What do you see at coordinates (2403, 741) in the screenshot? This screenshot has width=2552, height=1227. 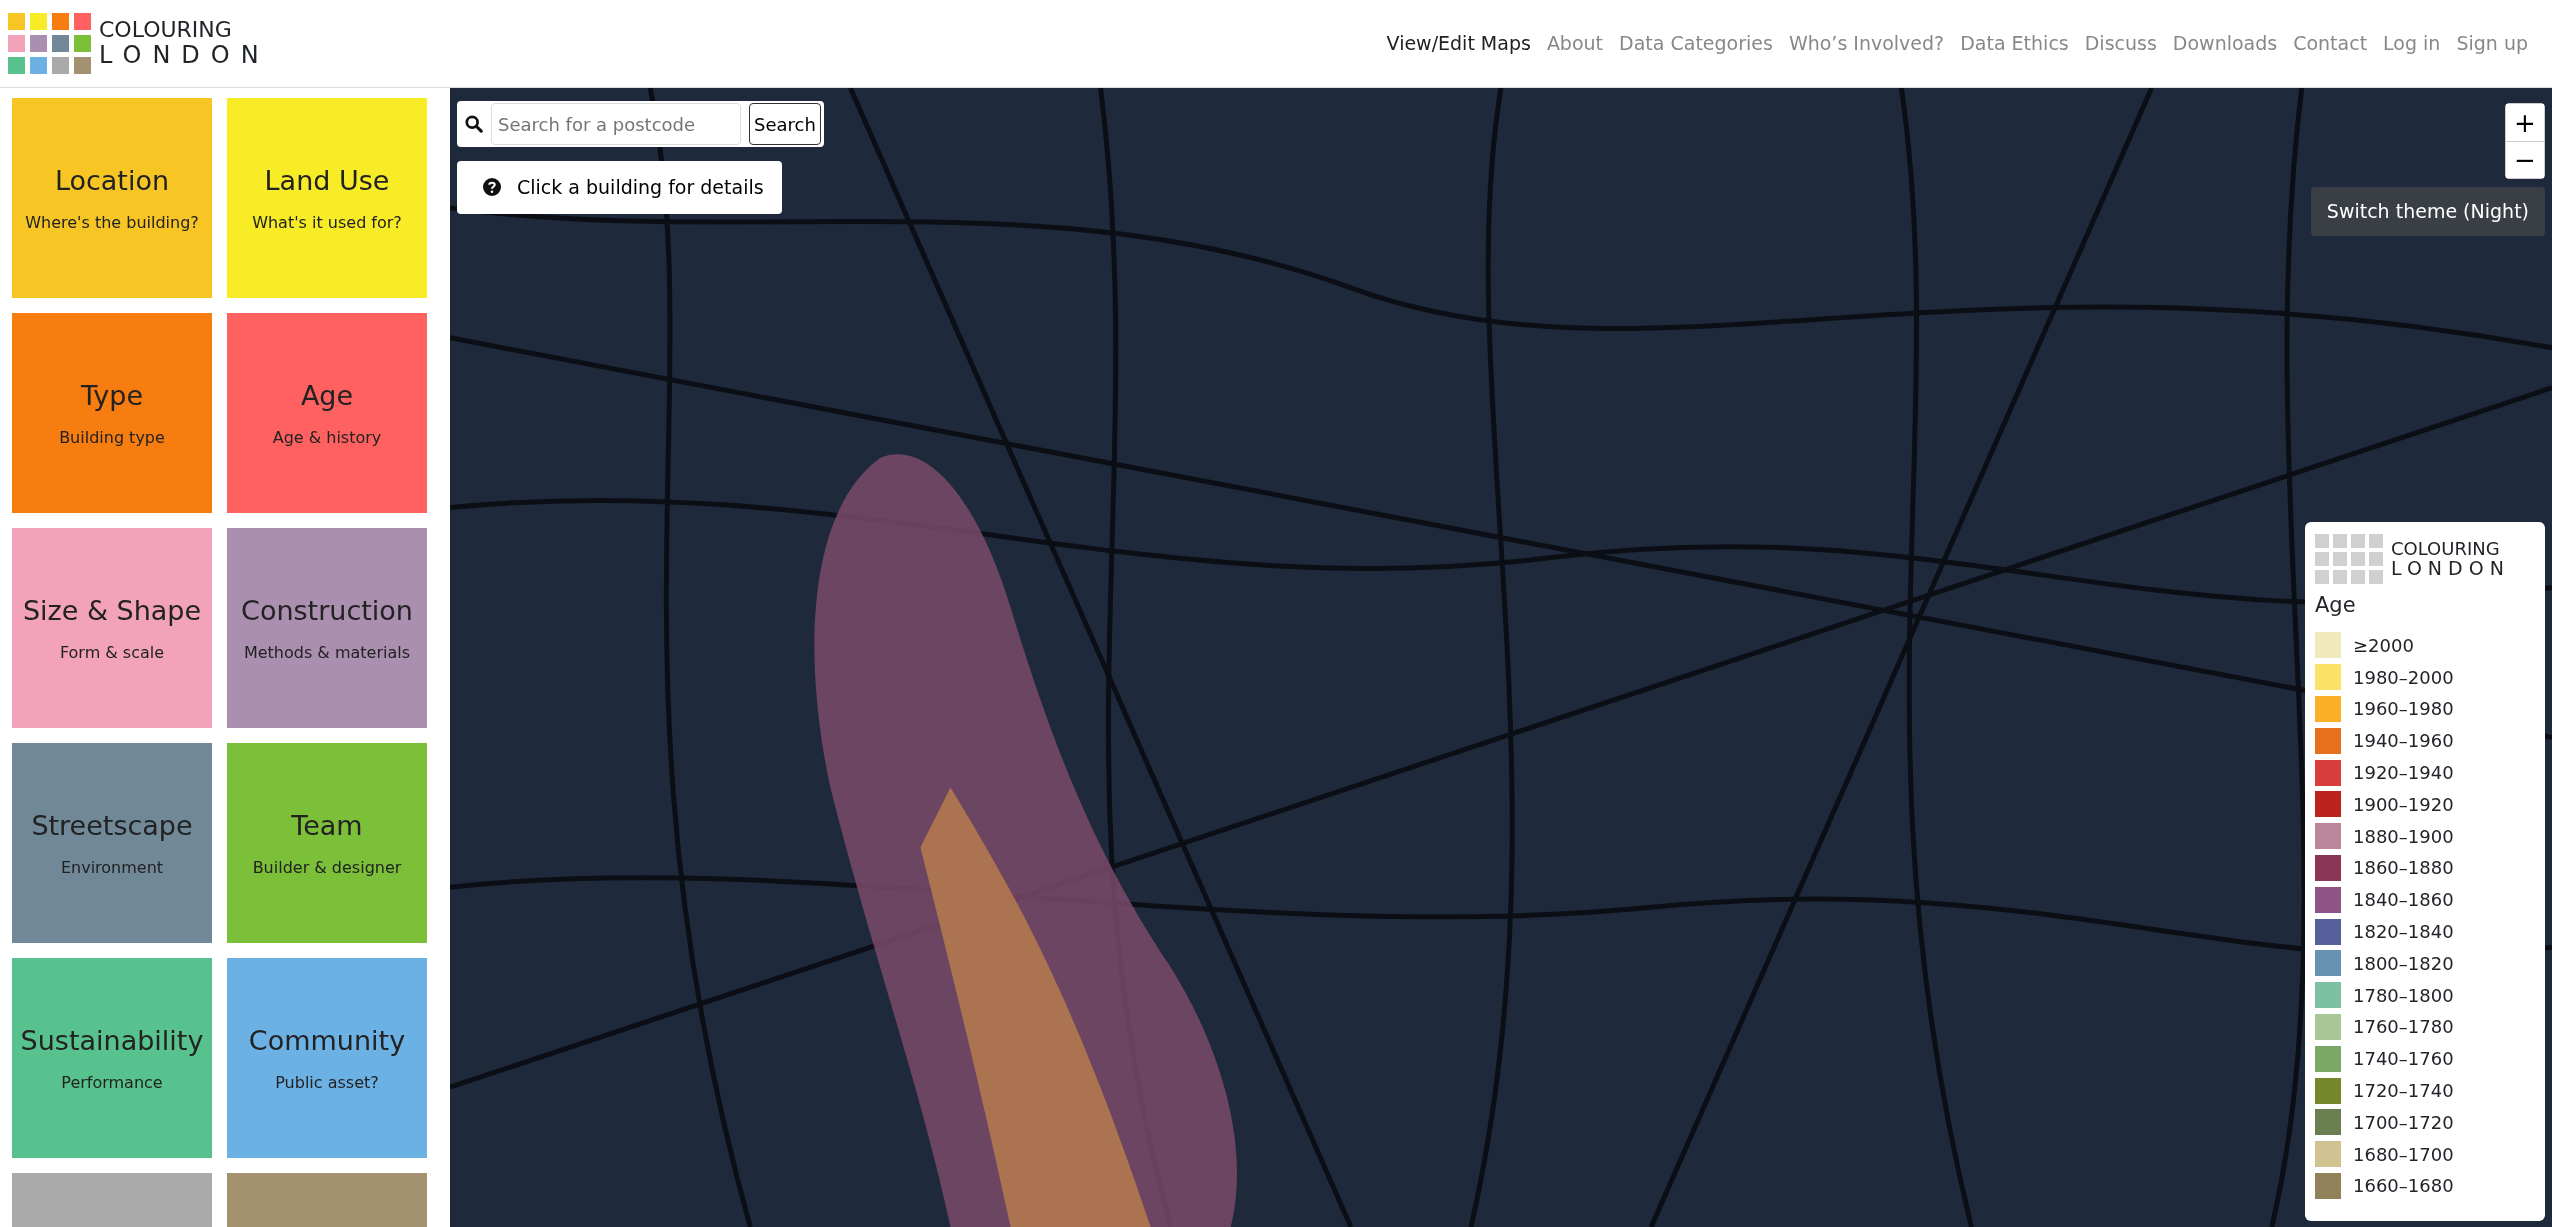 I see `legend-label: 1940–1960` at bounding box center [2403, 741].